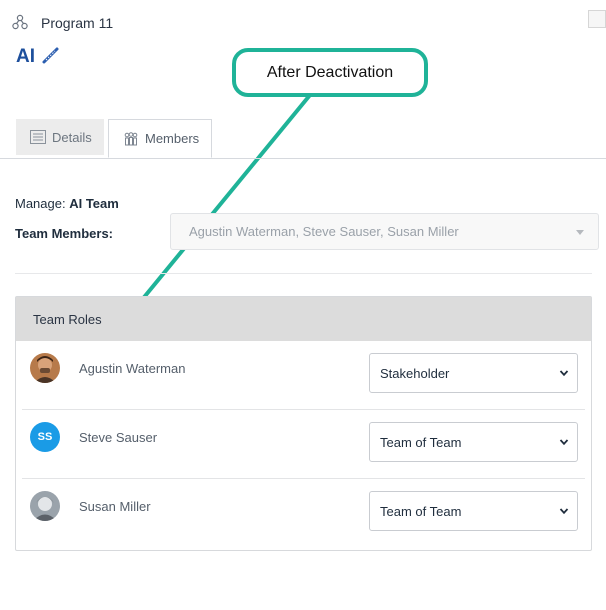 This screenshot has height=610, width=606. I want to click on document-icon, so click(38, 137).